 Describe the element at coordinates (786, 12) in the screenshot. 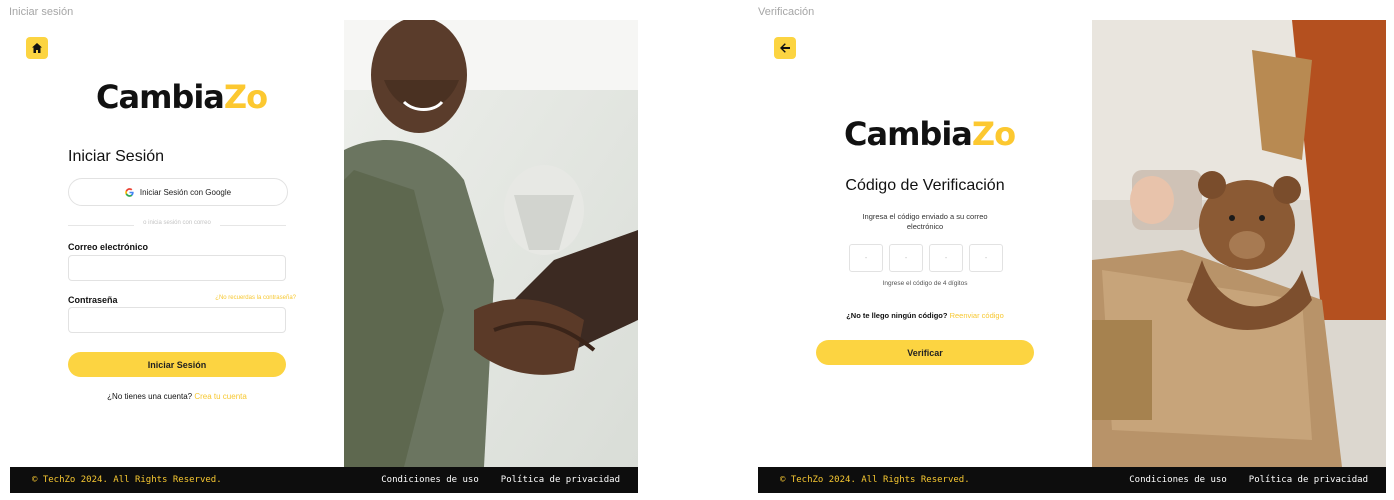

I see `frame-title-verification: Verificación` at that location.